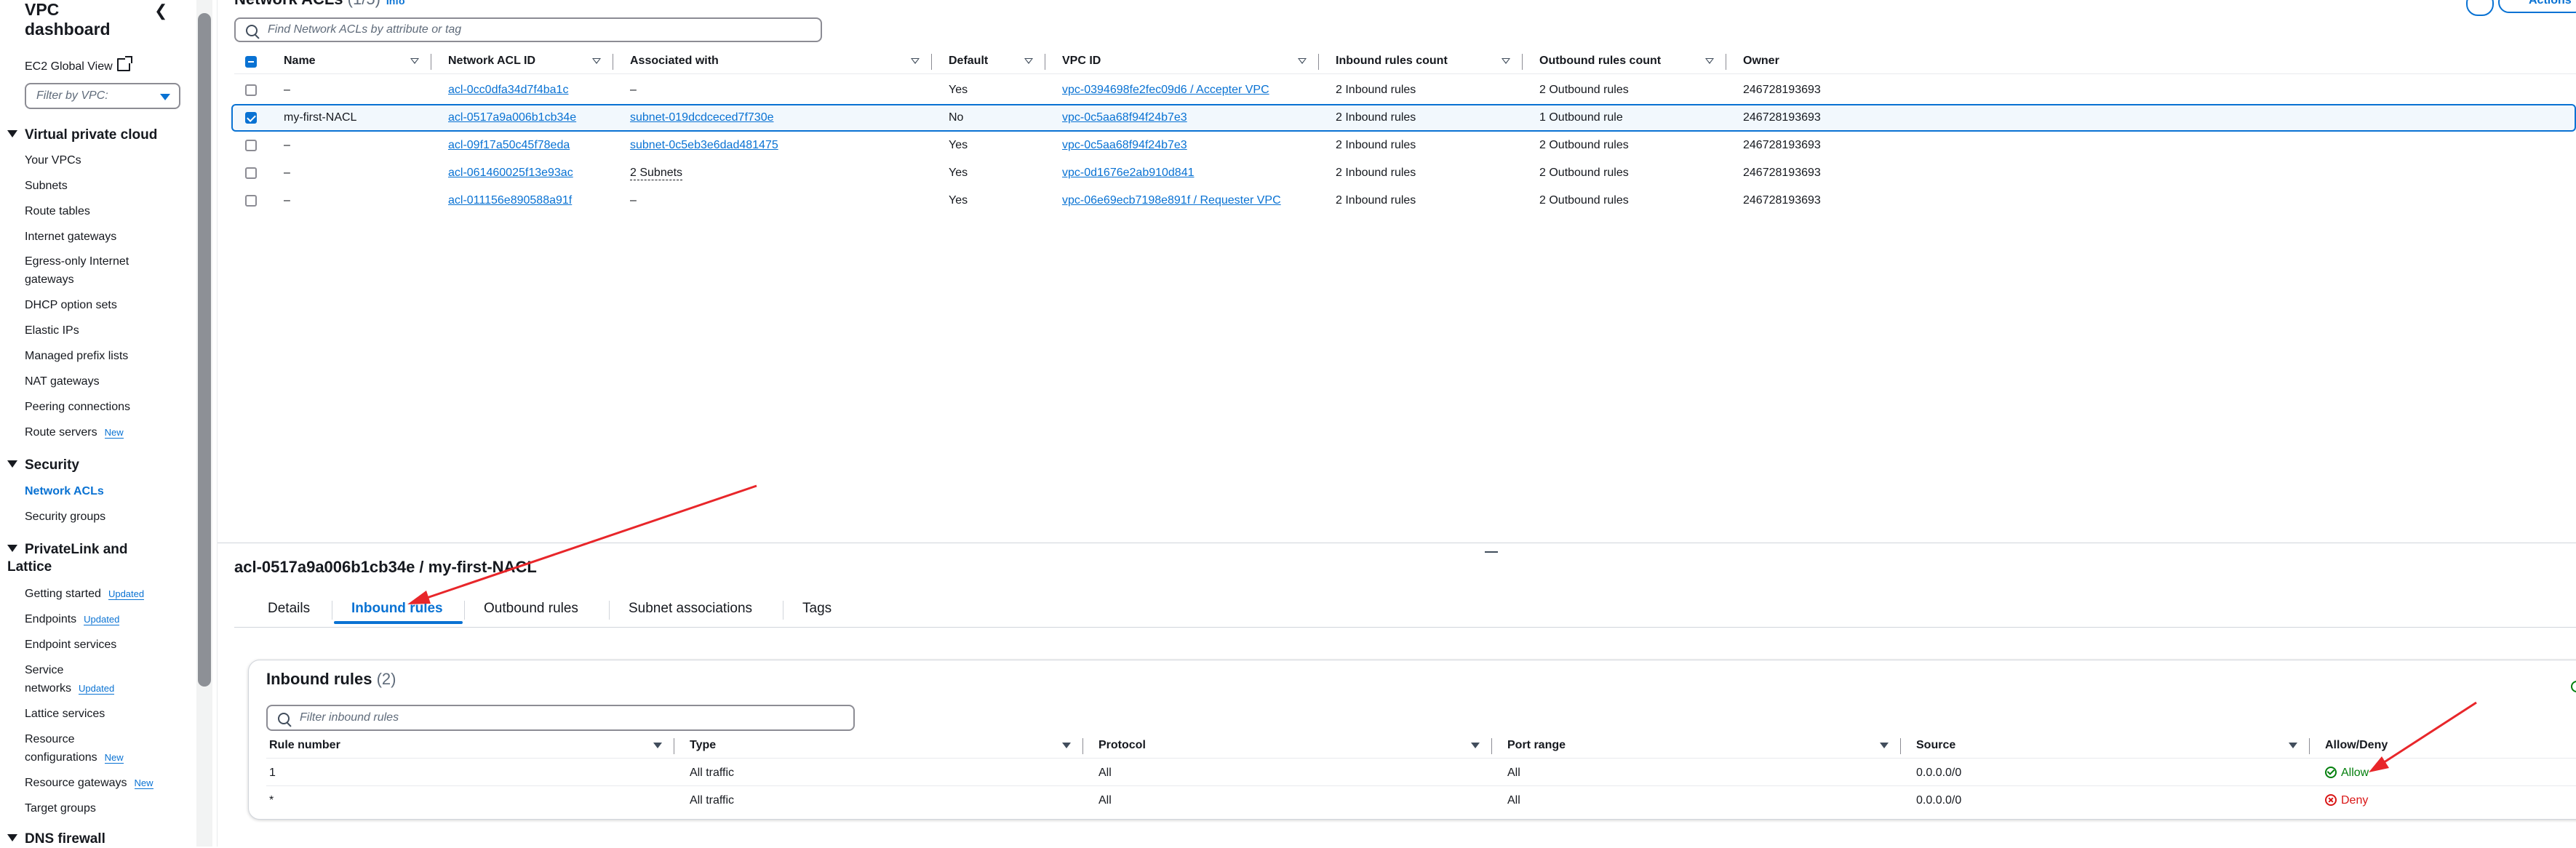  I want to click on section-privatelink: PrivateLink and Lattice, so click(87, 558).